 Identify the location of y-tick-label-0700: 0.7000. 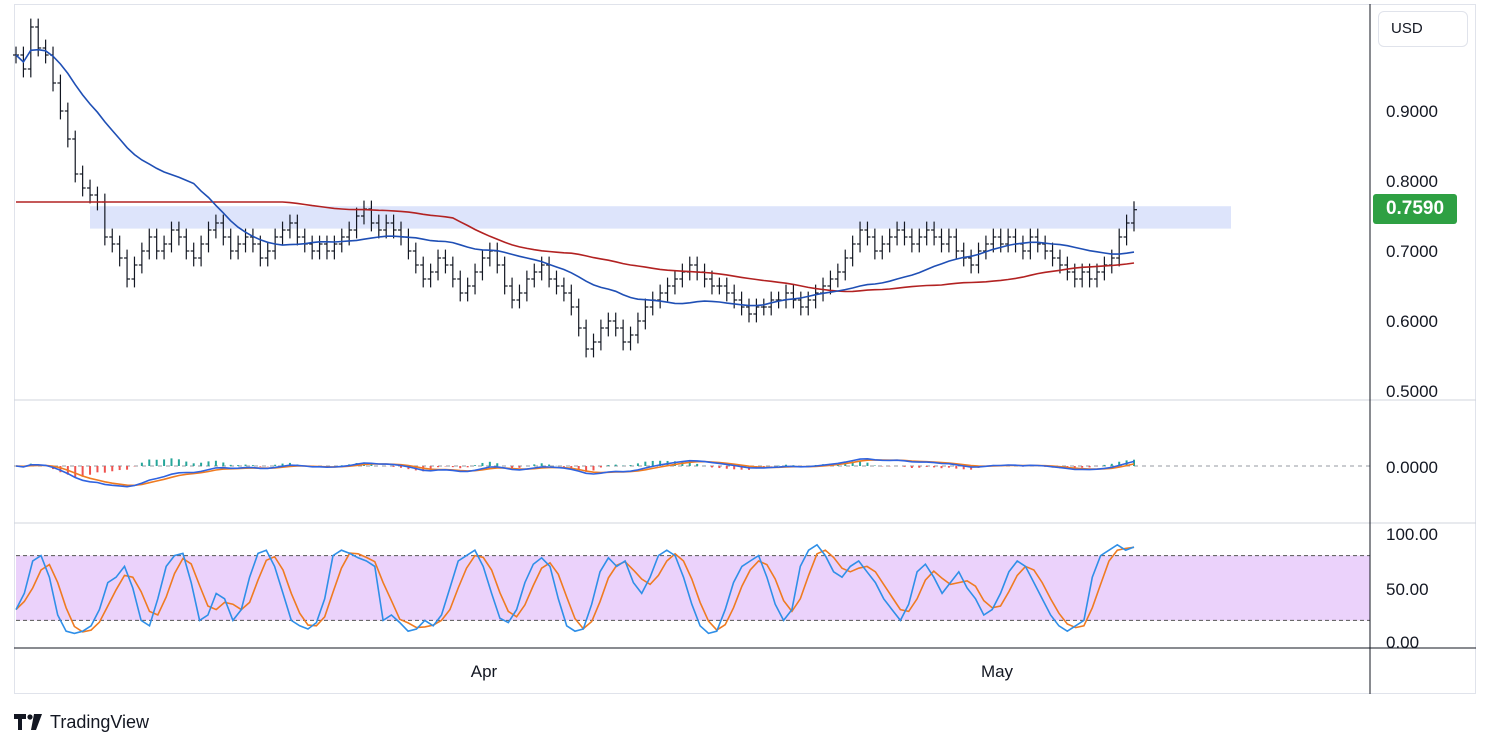
(1412, 251).